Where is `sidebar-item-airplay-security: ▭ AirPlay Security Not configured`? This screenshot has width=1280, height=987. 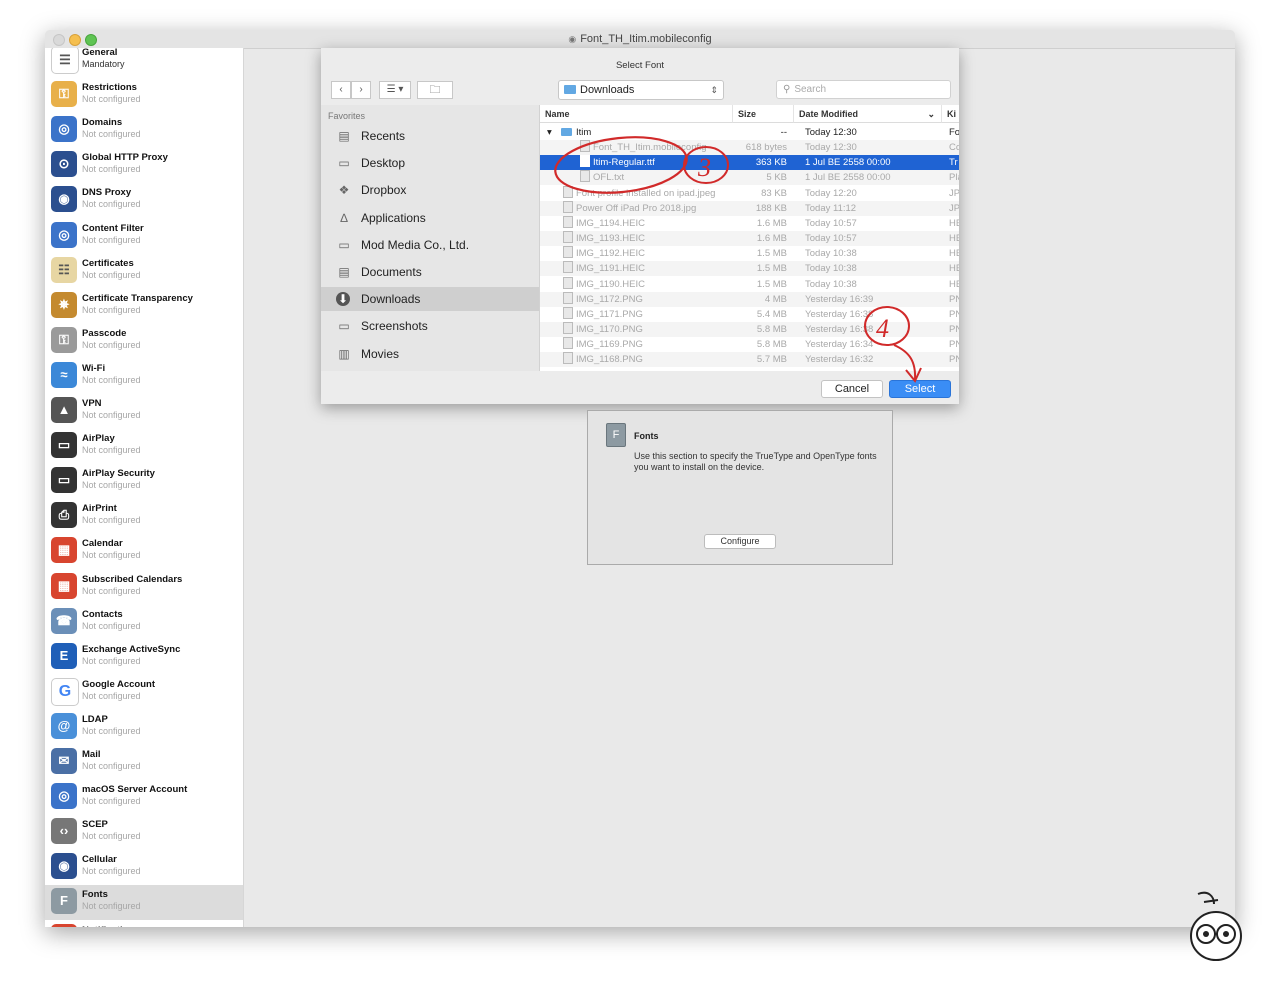
sidebar-item-airplay-security: ▭ AirPlay Security Not configured is located at coordinates (144, 481).